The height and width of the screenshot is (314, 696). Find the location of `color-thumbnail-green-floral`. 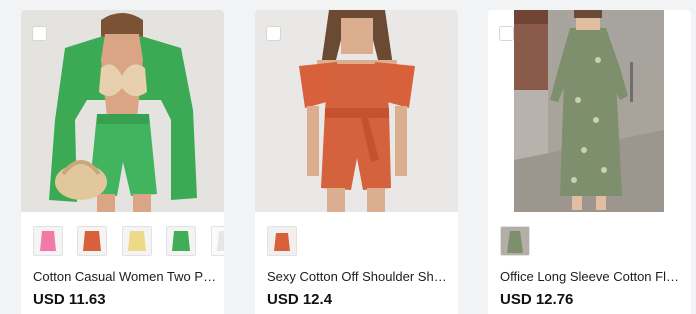

color-thumbnail-green-floral is located at coordinates (515, 241).